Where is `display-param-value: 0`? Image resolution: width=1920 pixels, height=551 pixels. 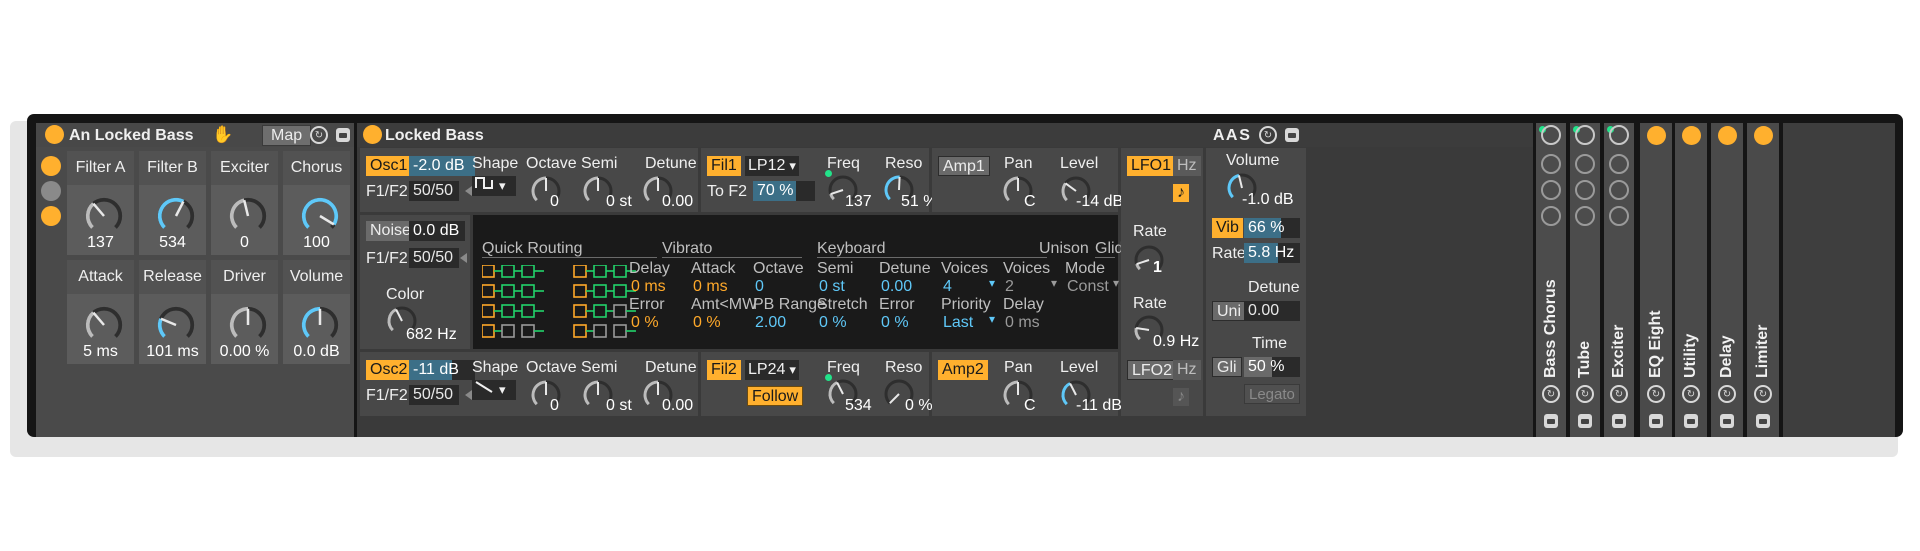
display-param-value: 0 is located at coordinates (759, 287).